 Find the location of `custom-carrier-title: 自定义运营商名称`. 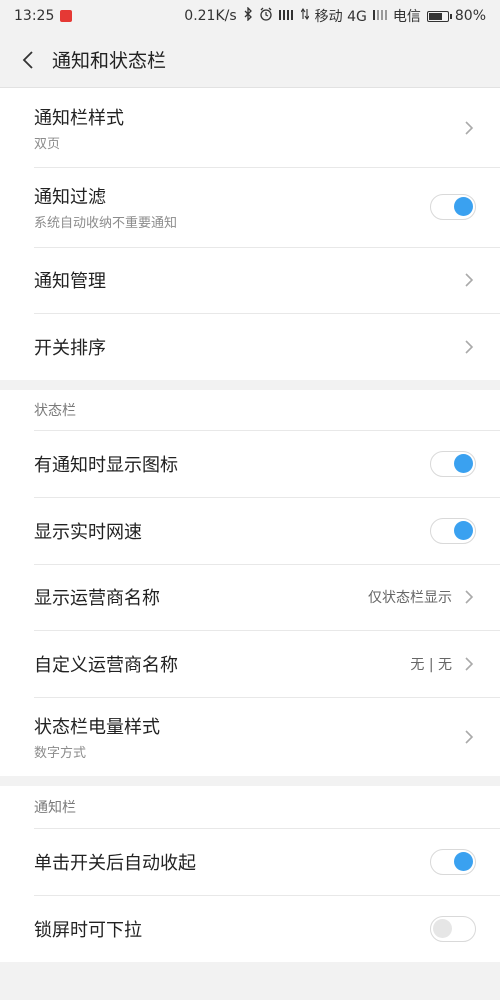

custom-carrier-title: 自定义运营商名称 is located at coordinates (106, 665).